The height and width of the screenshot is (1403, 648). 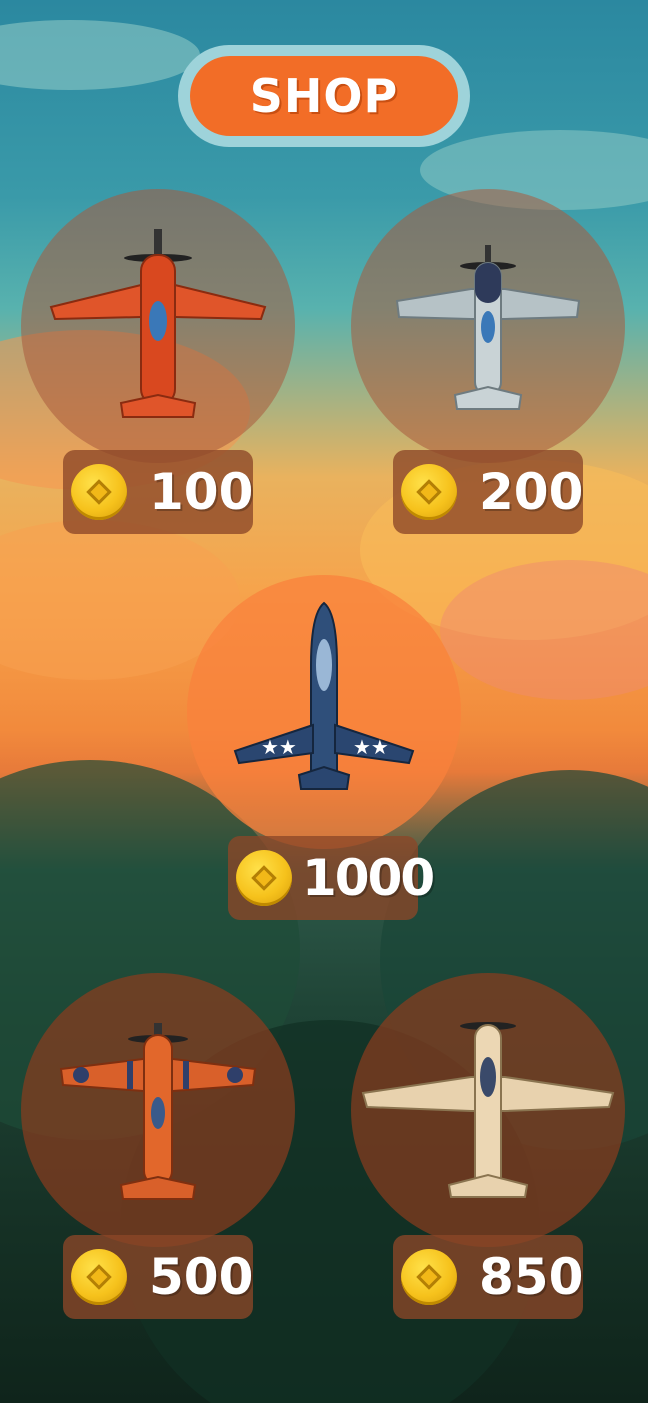 I want to click on plane-jet-card: ★★ ★★, so click(x=324, y=712).